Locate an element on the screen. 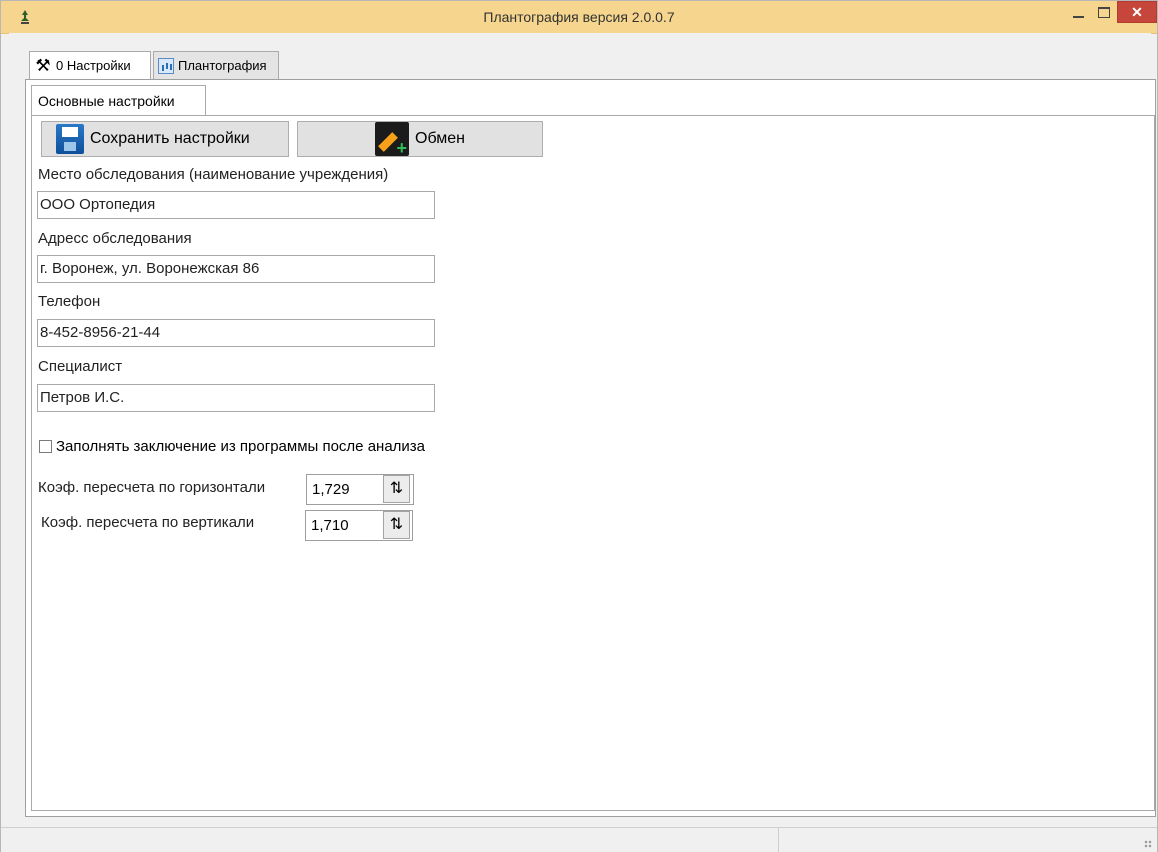 Image resolution: width=1158 pixels, height=852 pixels. coef-vertical-value: 1,710 is located at coordinates (330, 525).